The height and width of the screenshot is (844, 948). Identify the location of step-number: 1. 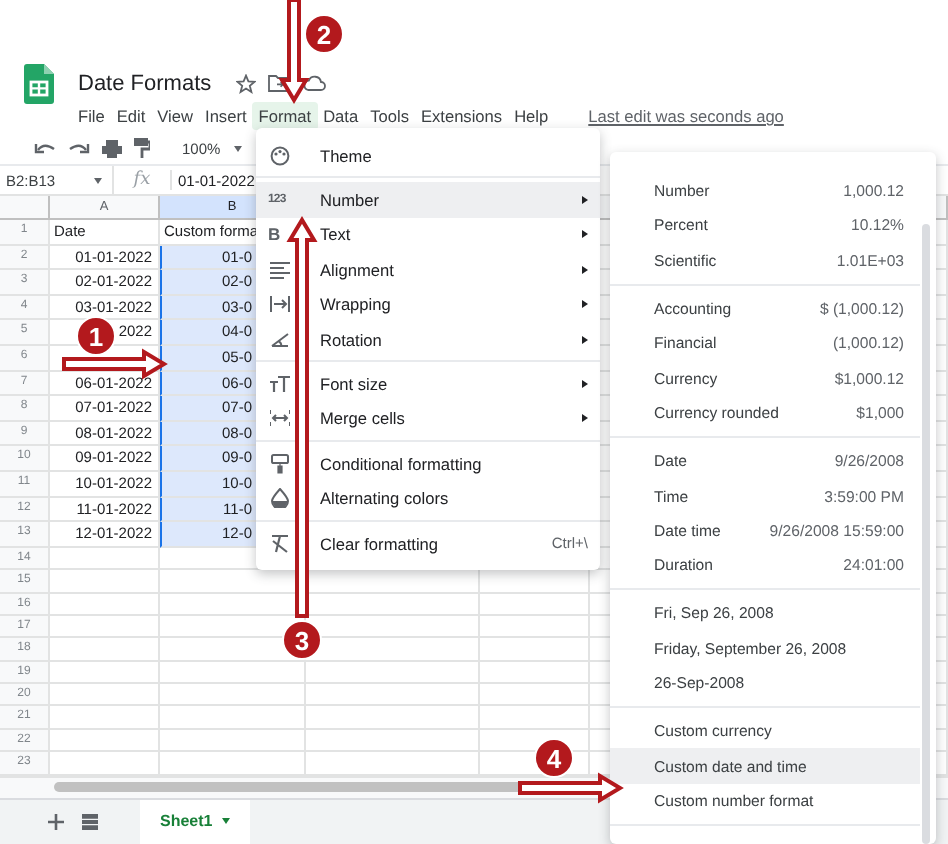
(96, 336).